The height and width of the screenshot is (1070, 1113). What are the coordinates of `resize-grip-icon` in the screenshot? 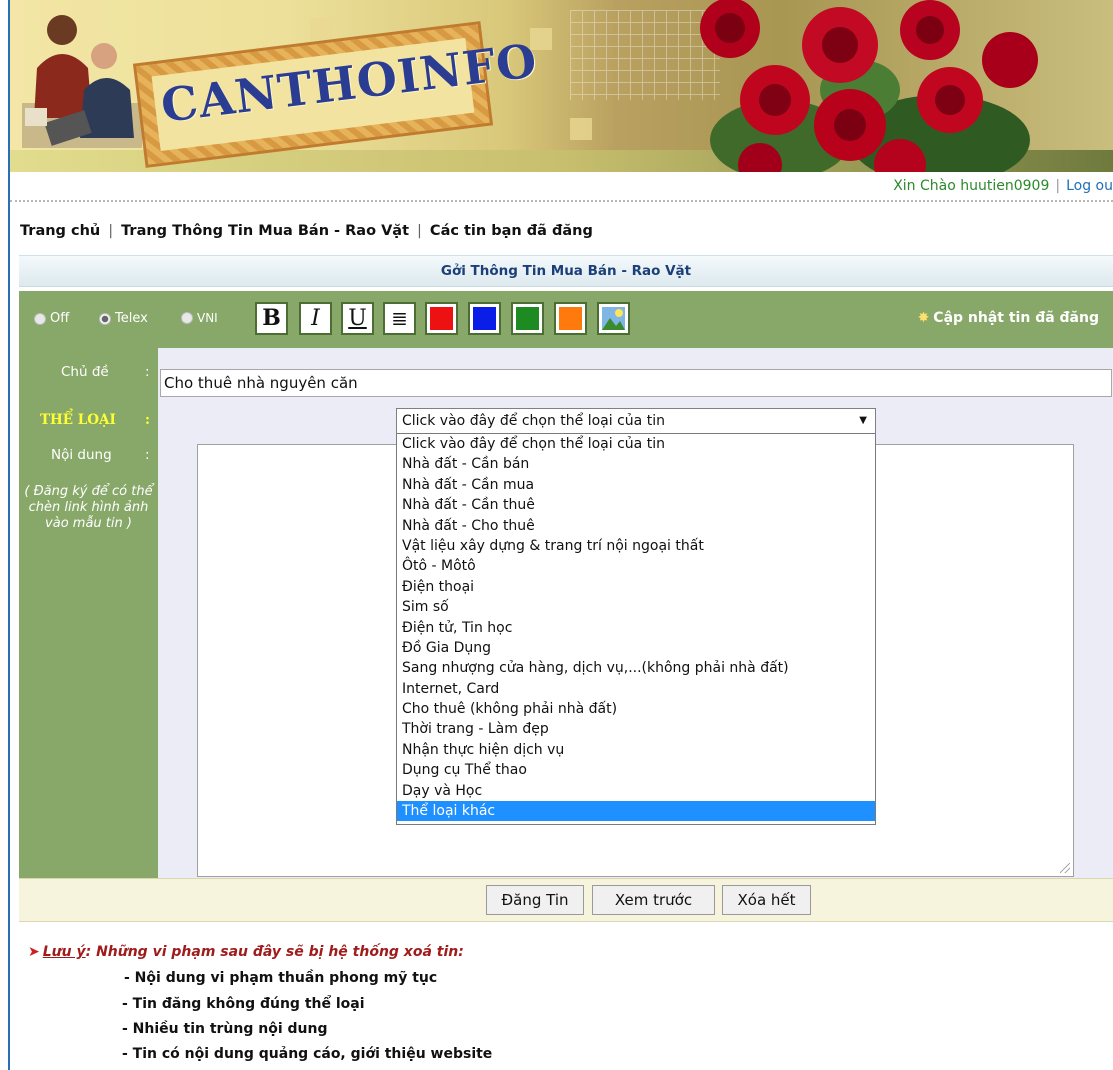 It's located at (1065, 868).